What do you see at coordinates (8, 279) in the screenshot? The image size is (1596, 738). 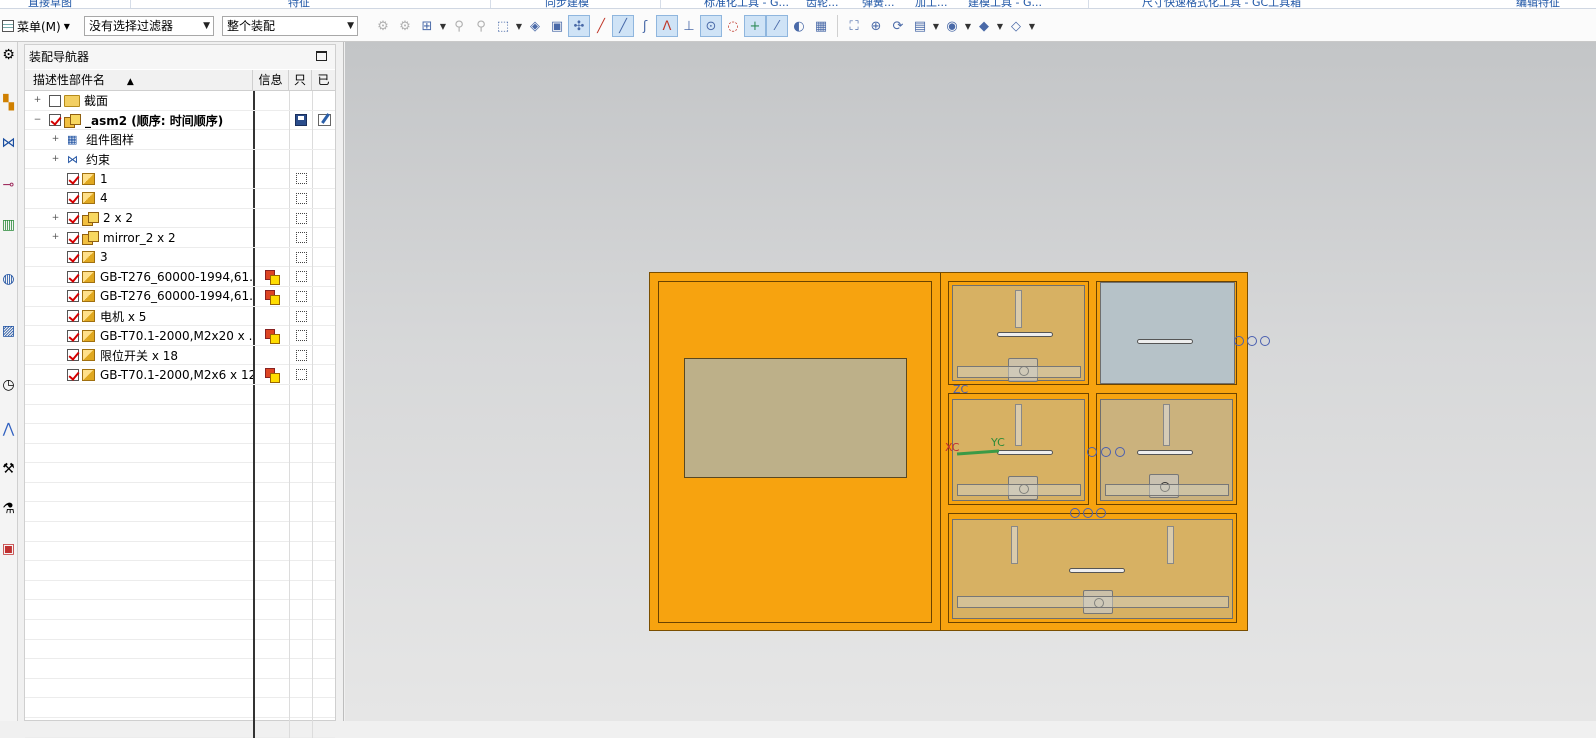 I see `web-browser-tab-icon: ◍` at bounding box center [8, 279].